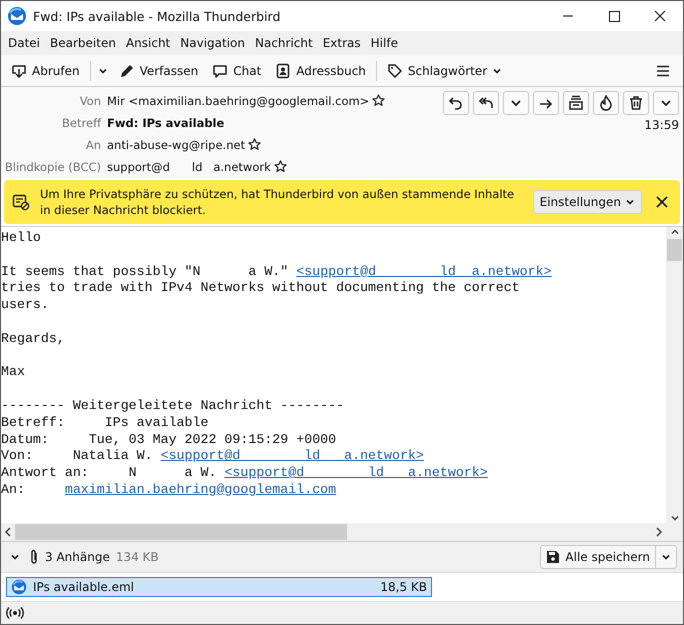 Image resolution: width=684 pixels, height=625 pixels. I want to click on menu-item: Navigation, so click(212, 43).